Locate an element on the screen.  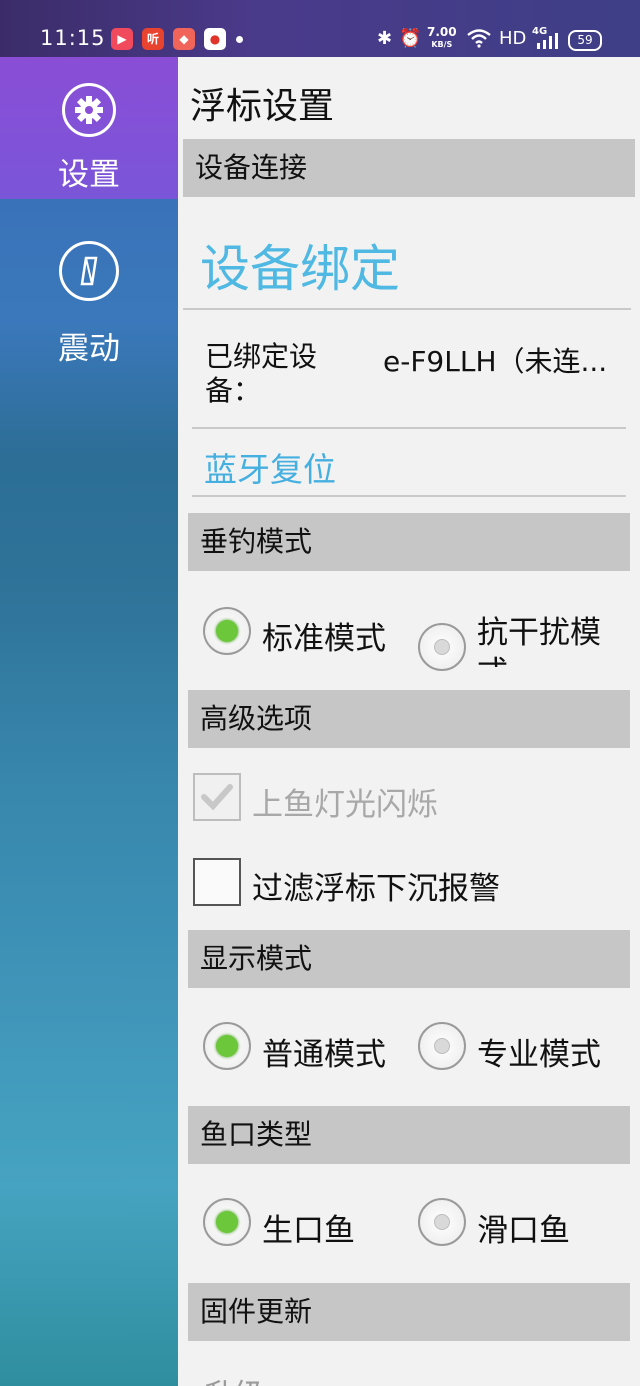
radio-label: 专业模式 is located at coordinates (539, 1055).